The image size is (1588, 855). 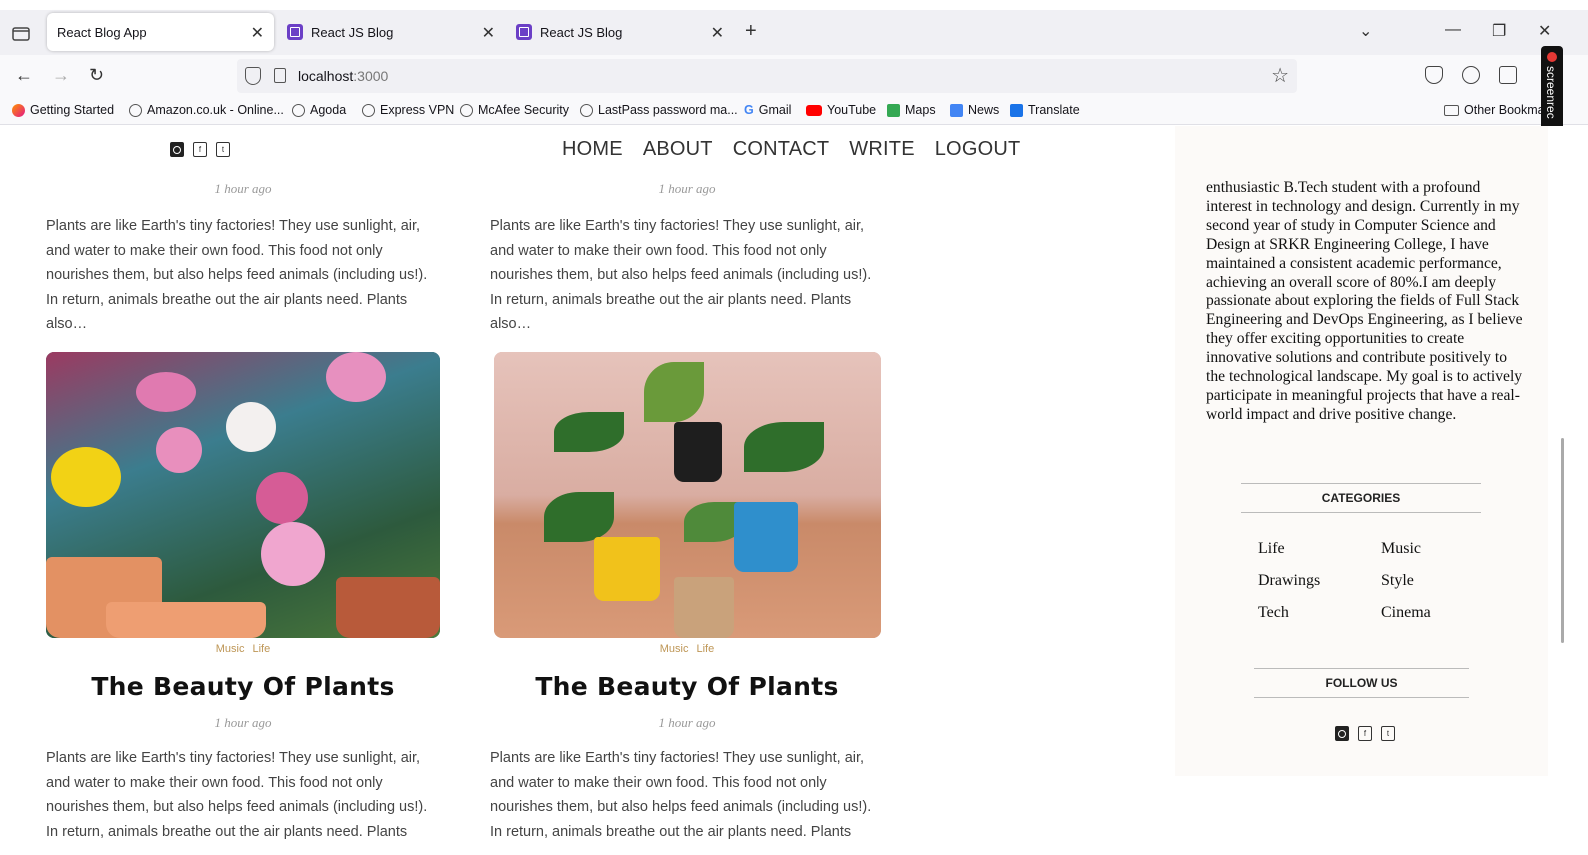 I want to click on post-image-flowers, so click(x=243, y=495).